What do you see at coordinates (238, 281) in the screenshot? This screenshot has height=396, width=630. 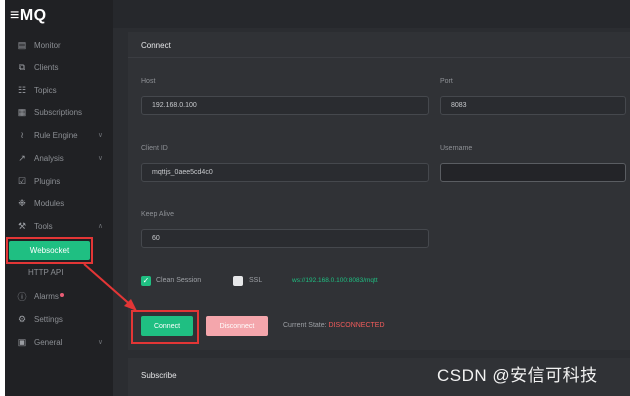 I see `ssl-checkbox` at bounding box center [238, 281].